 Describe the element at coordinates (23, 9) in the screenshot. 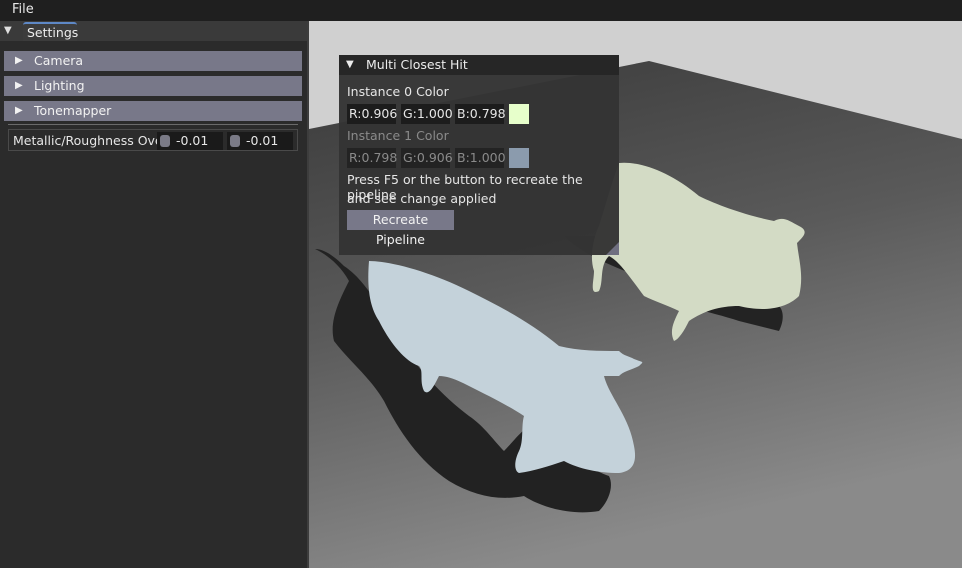

I see `file-menu: File` at that location.